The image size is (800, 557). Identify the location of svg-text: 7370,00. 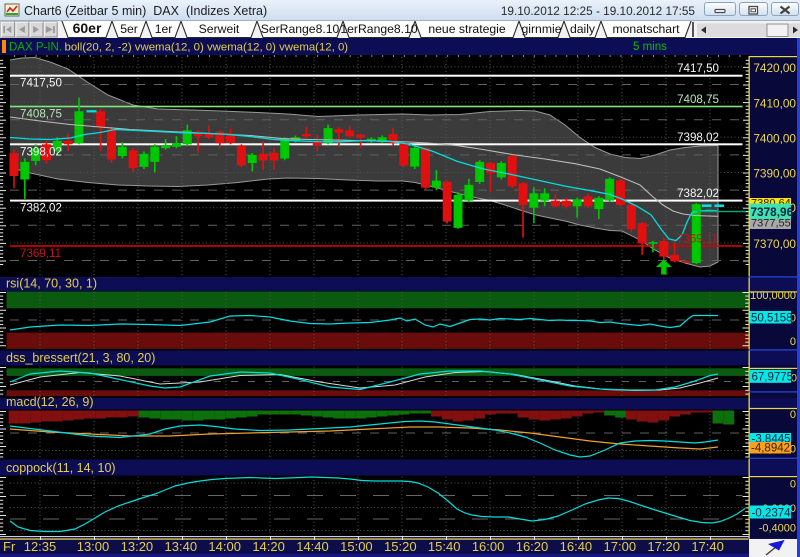
(774, 244).